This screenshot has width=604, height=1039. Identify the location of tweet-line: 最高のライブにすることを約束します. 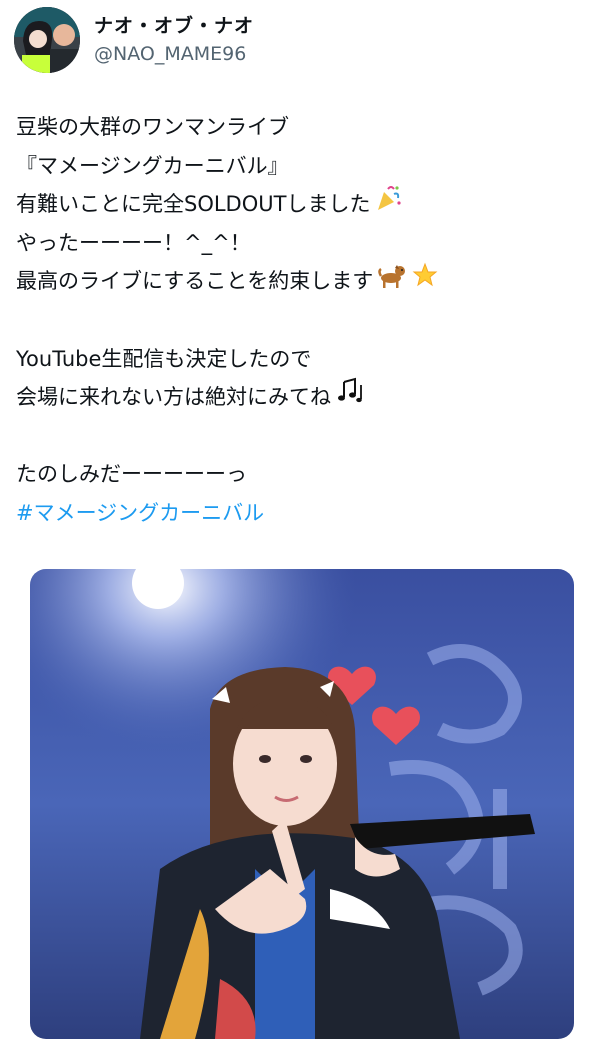
(301, 281).